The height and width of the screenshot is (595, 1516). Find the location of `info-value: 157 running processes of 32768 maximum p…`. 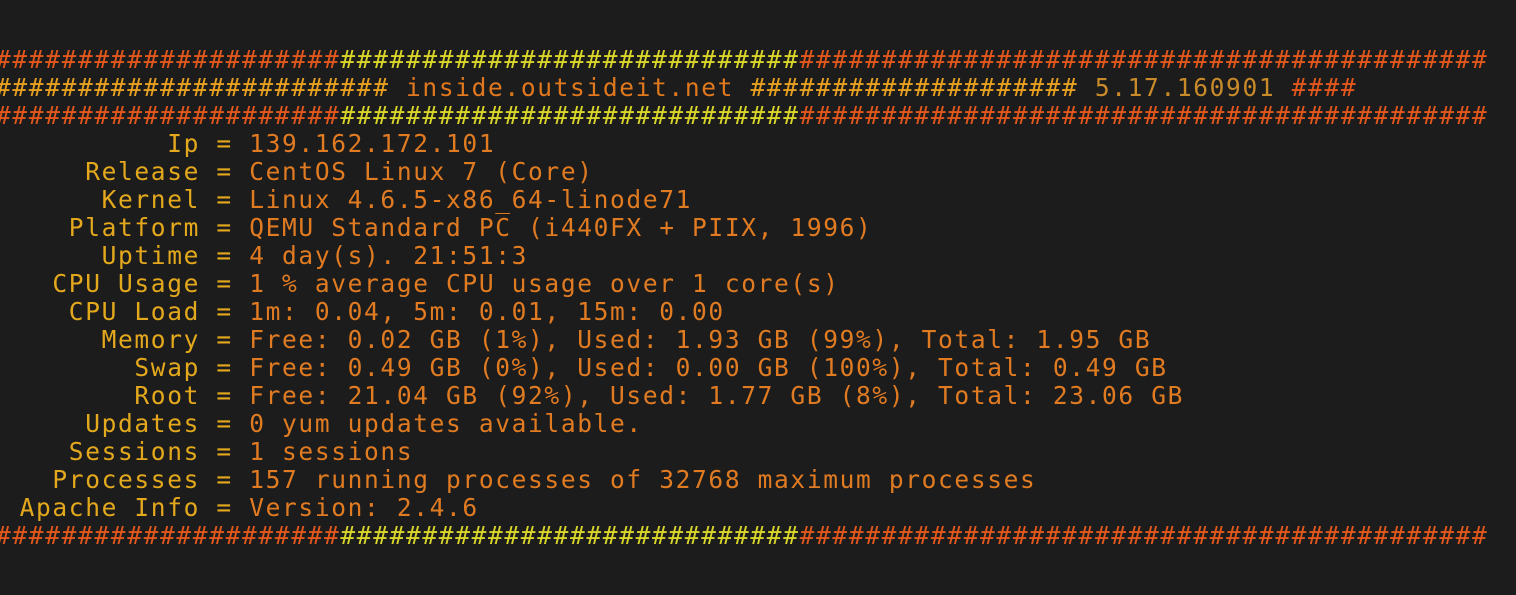

info-value: 157 running processes of 32768 maximum p… is located at coordinates (643, 480).